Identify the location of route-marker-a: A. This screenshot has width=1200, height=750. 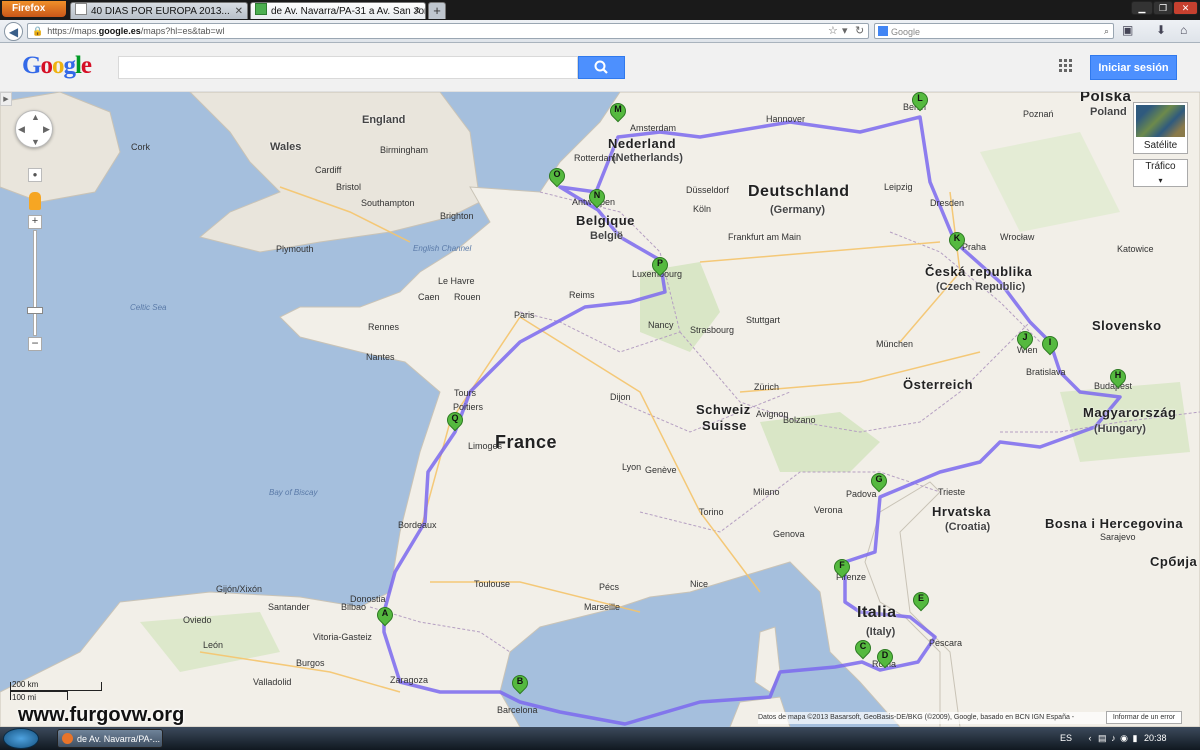
(385, 616).